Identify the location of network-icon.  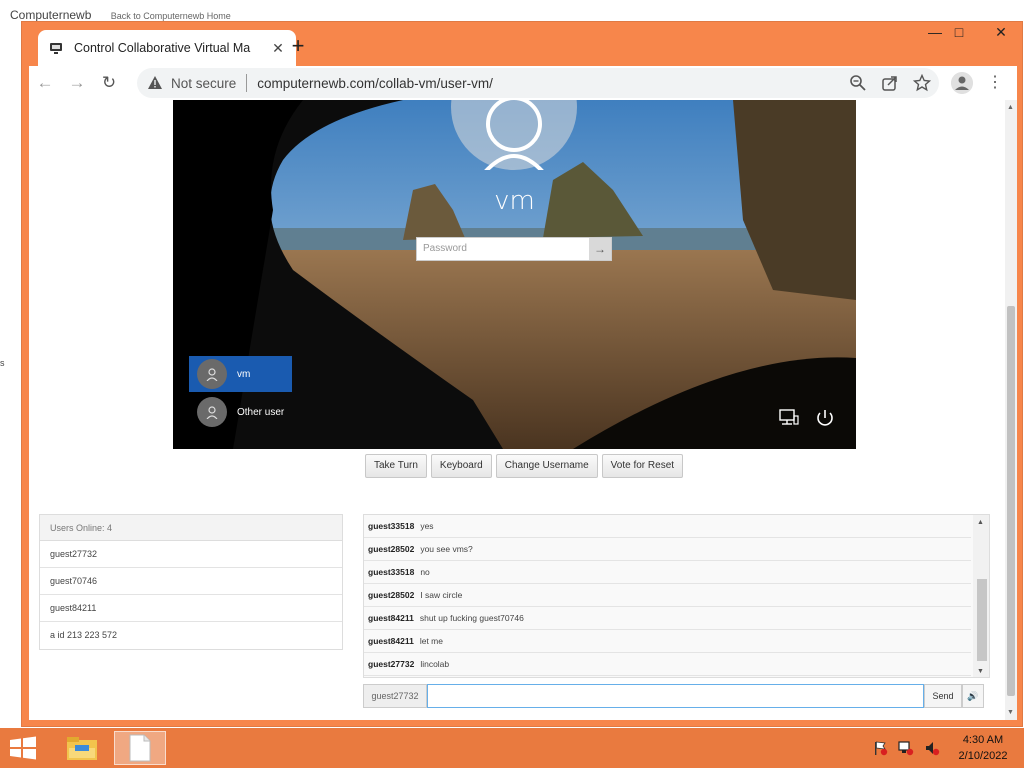
(789, 418).